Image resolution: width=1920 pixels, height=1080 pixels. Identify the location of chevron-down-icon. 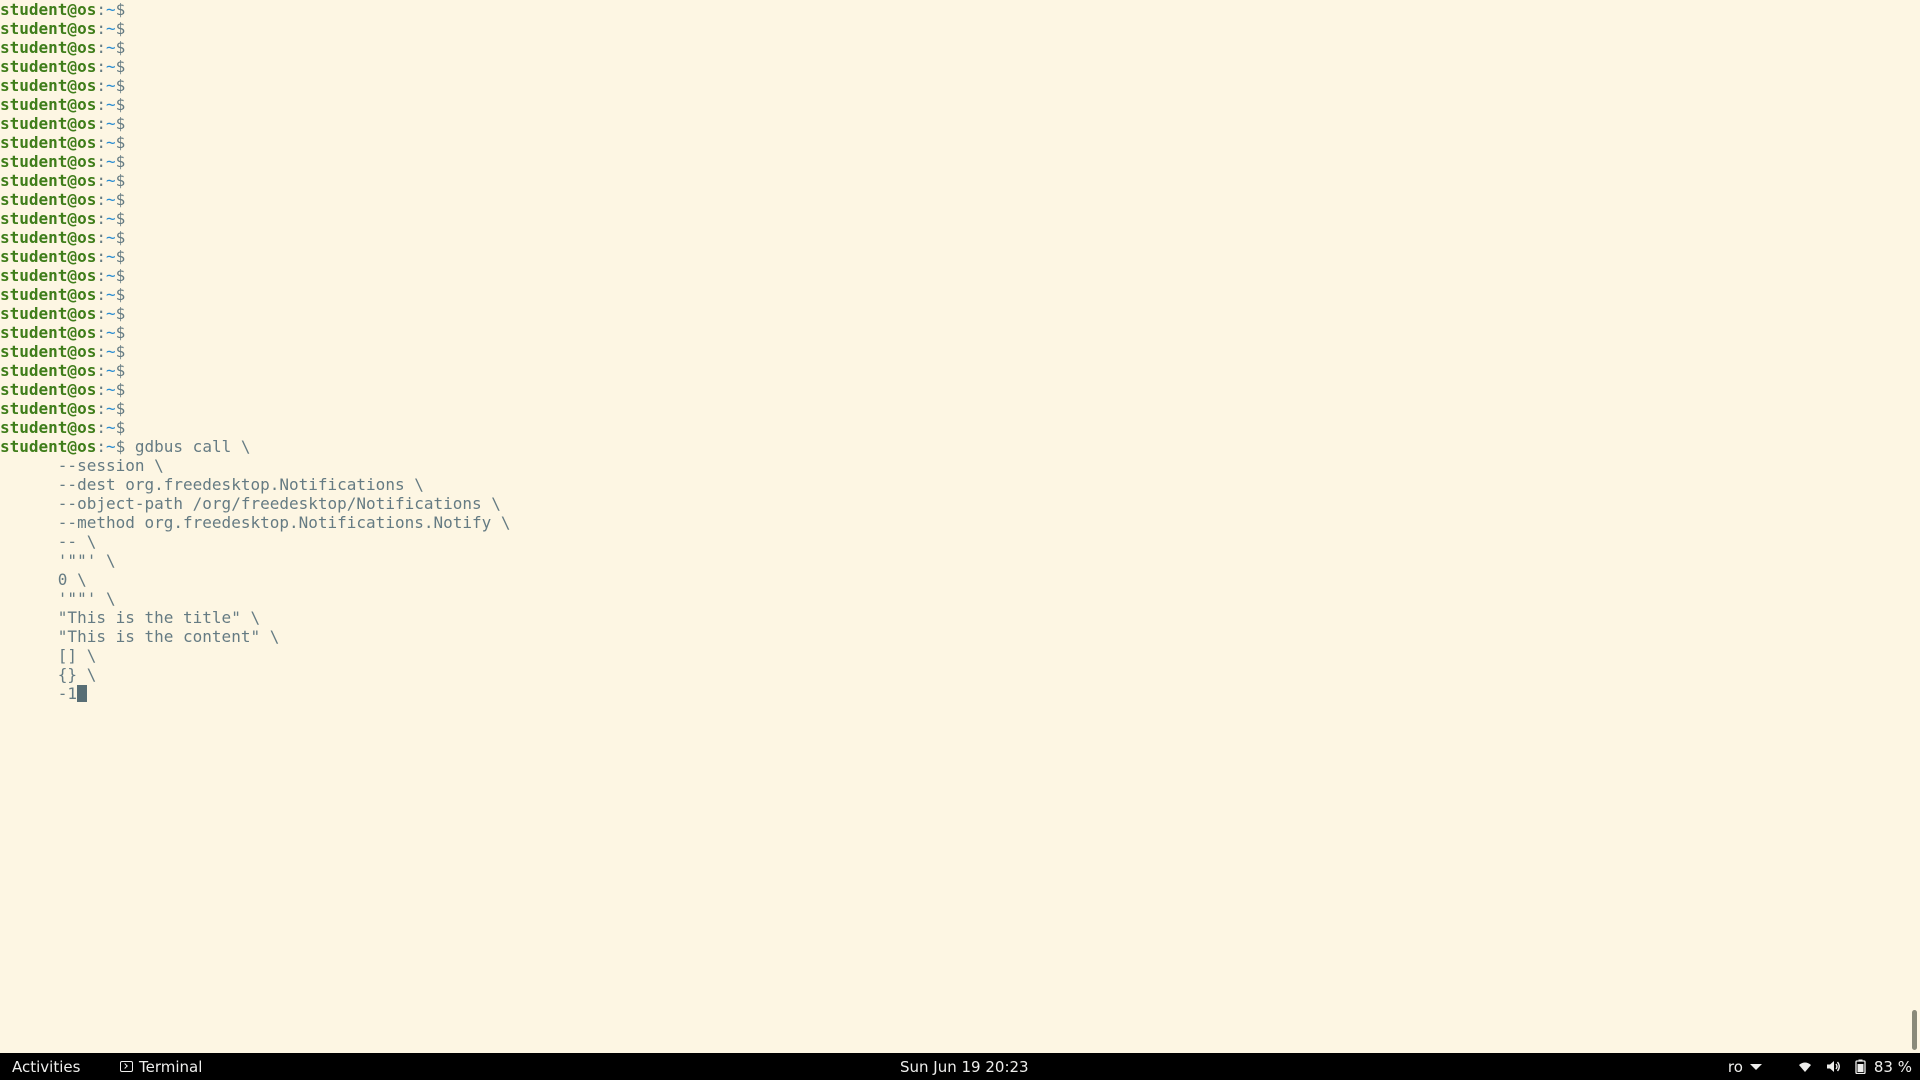
(1755, 1066).